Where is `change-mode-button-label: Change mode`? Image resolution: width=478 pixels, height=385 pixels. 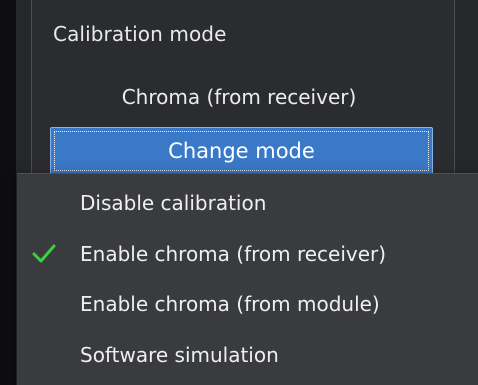 change-mode-button-label: Change mode is located at coordinates (241, 151).